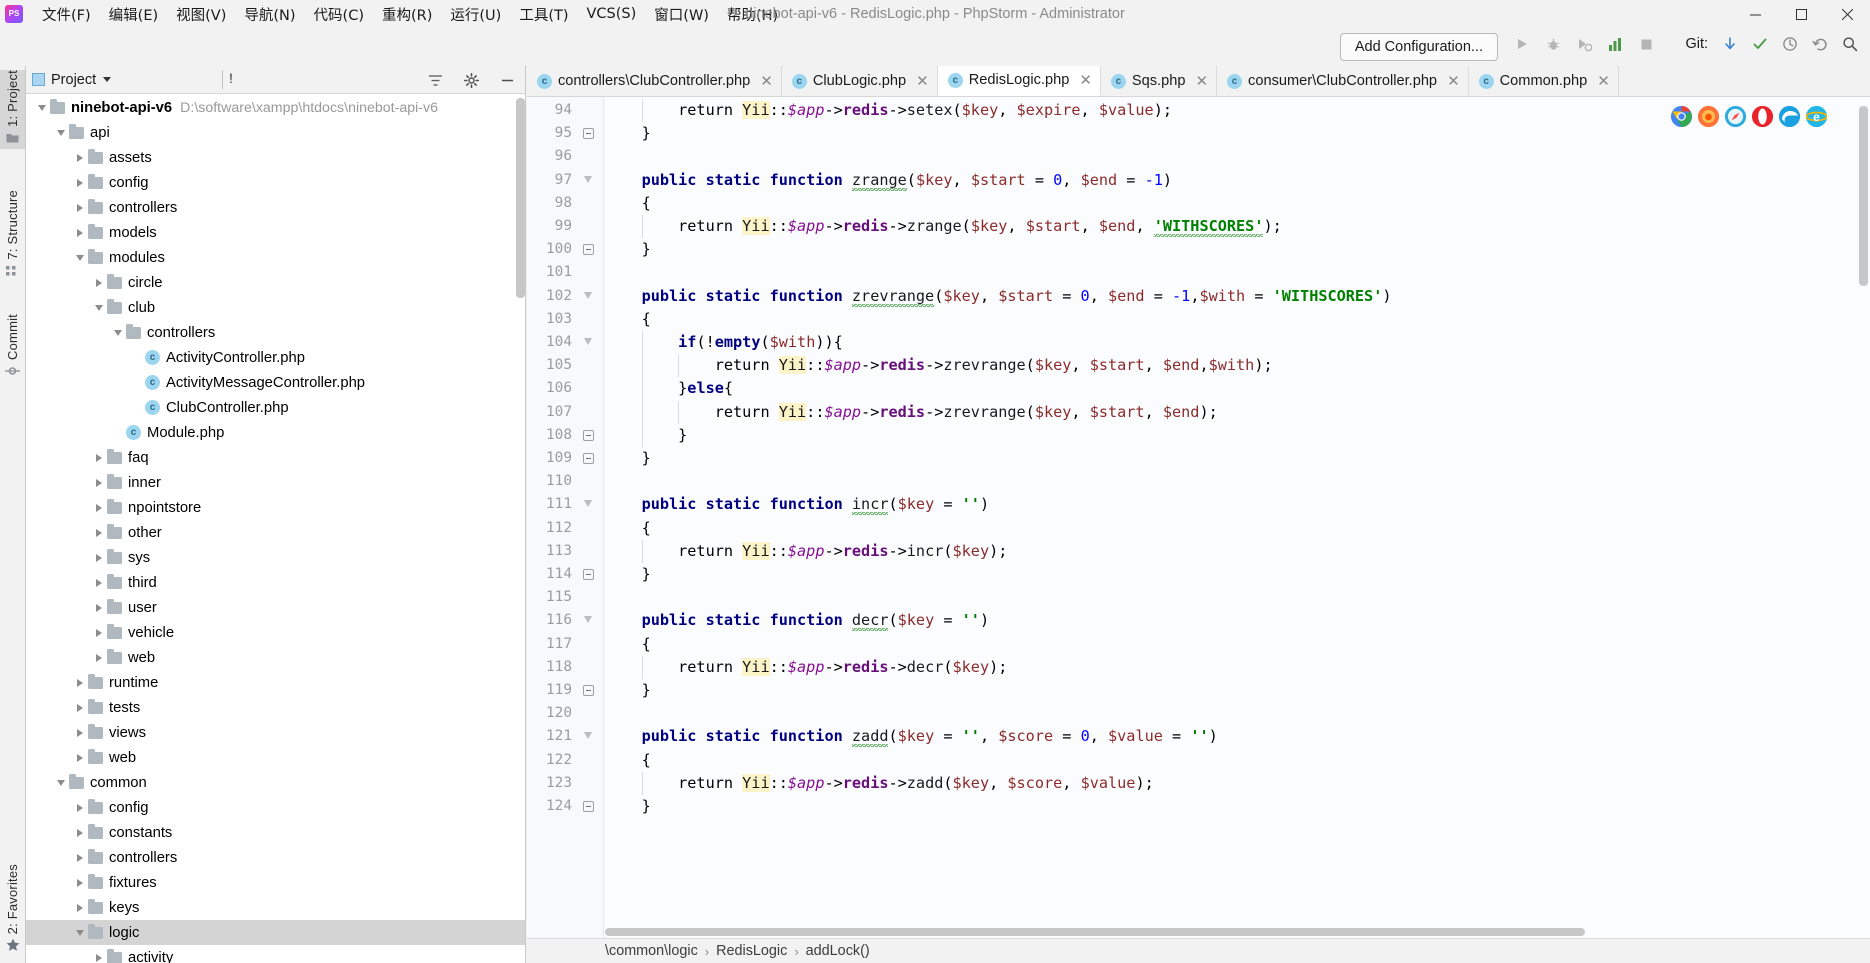 This screenshot has height=963, width=1870. What do you see at coordinates (12, 236) in the screenshot?
I see `sidebar-item-structure: 7: Structure` at bounding box center [12, 236].